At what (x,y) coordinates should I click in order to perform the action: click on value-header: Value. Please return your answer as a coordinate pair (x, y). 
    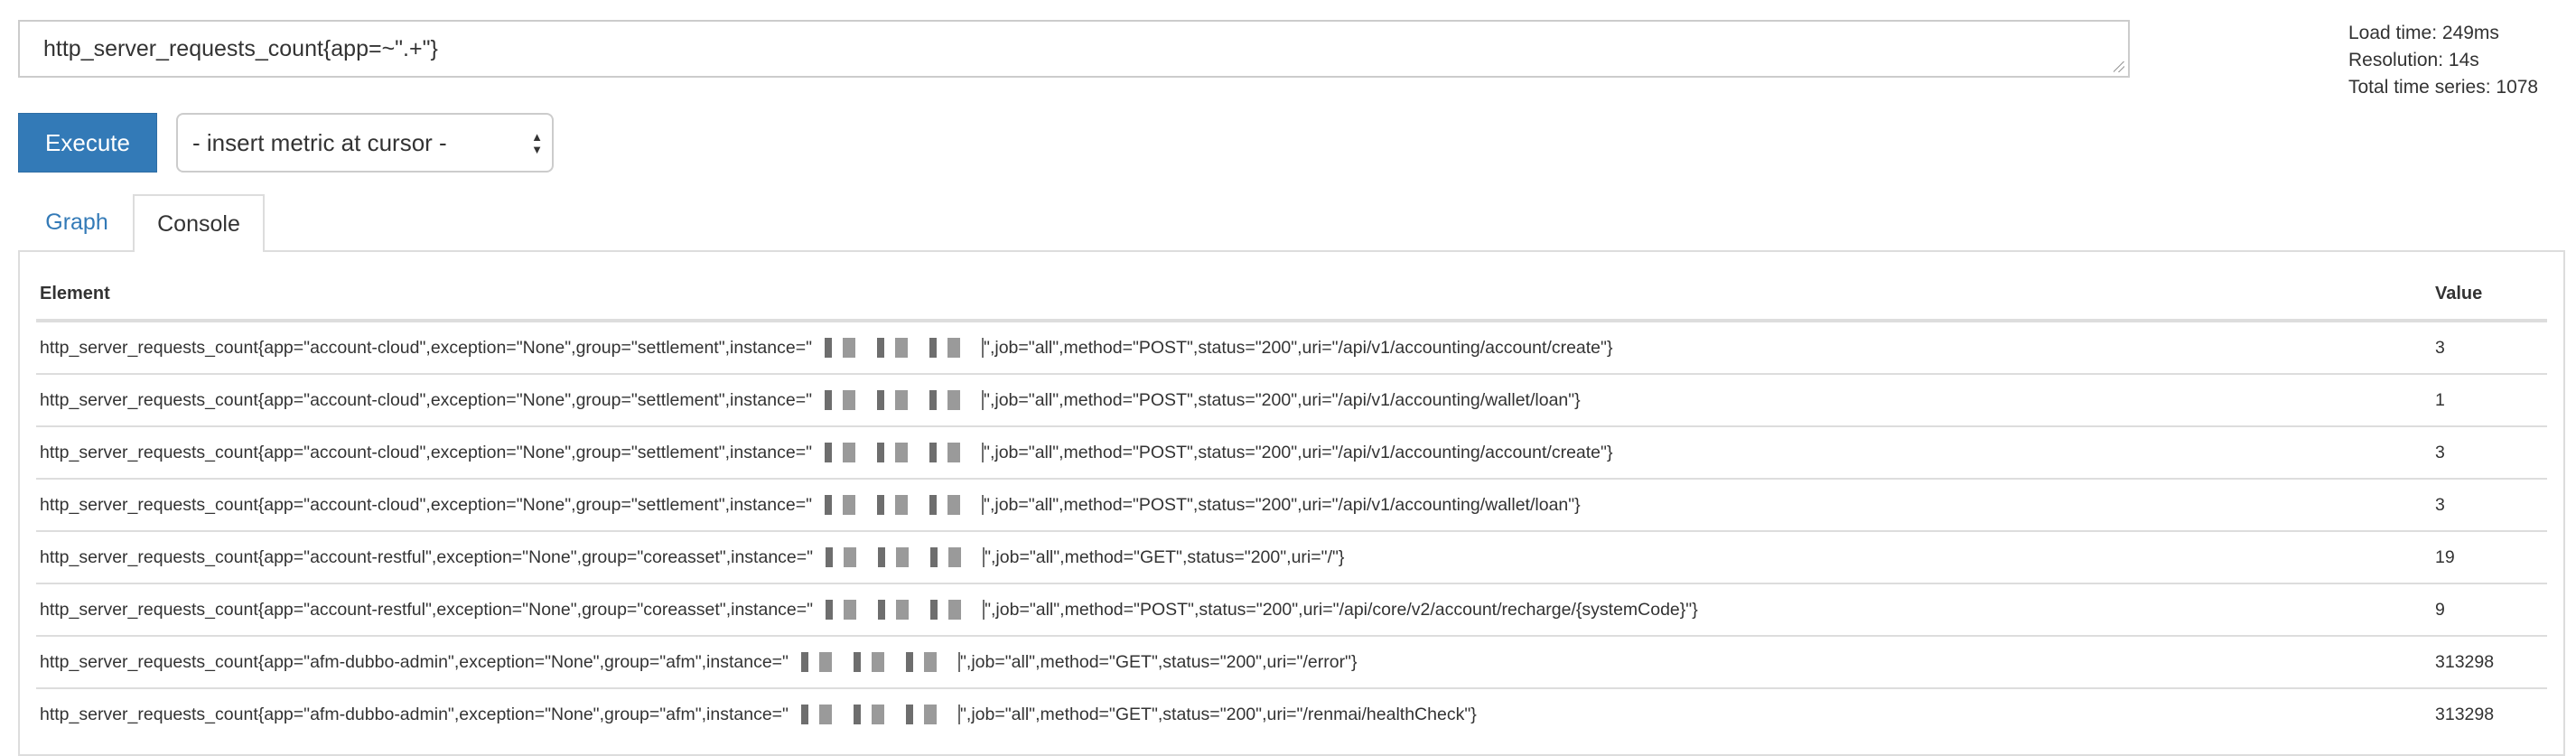
    Looking at the image, I should click on (2489, 295).